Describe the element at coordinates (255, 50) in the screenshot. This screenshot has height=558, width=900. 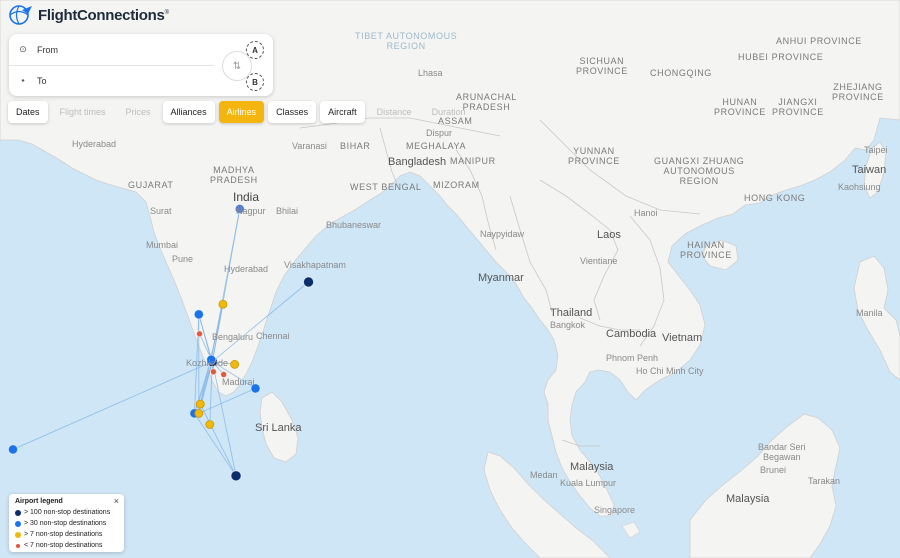
I see `point-a-marker: A` at that location.